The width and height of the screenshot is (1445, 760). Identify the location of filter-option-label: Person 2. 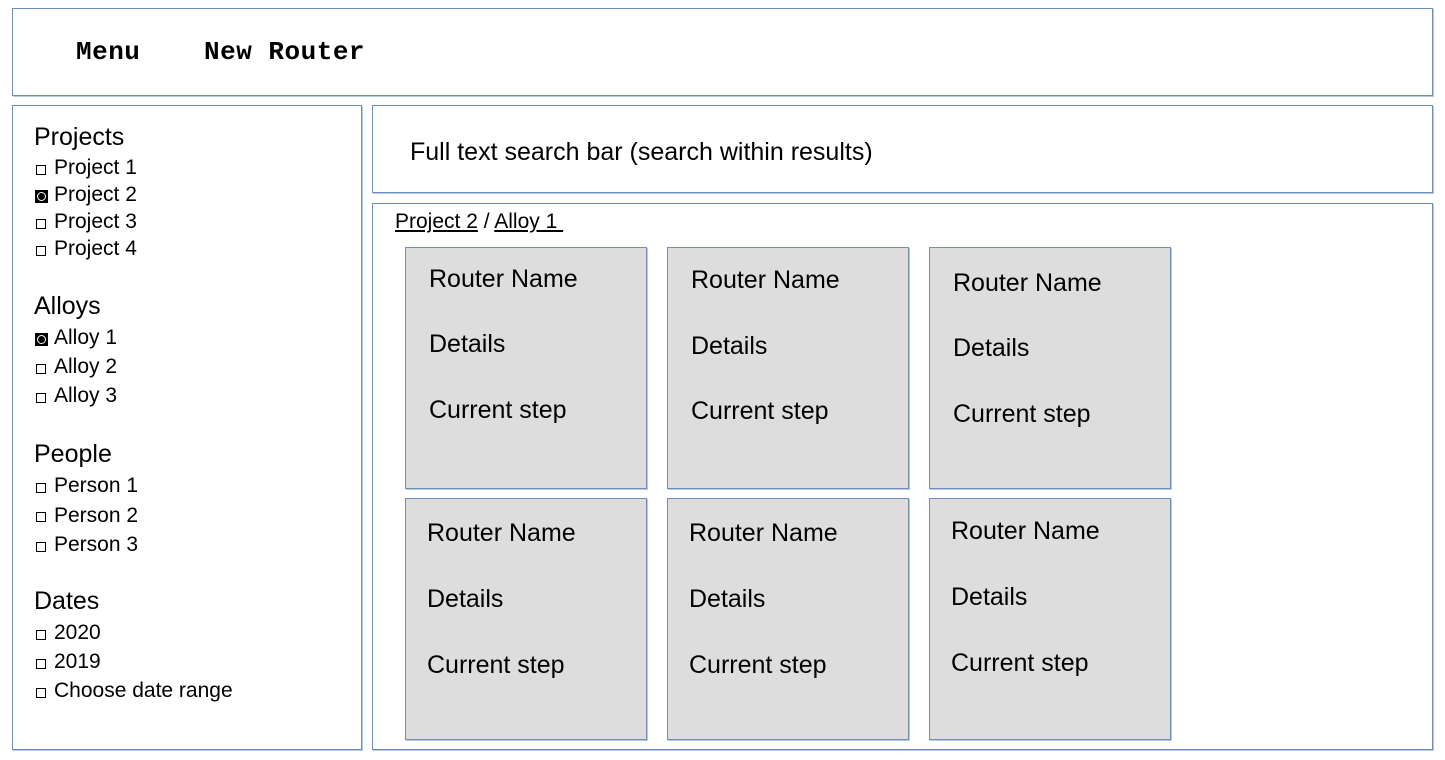
(96, 515).